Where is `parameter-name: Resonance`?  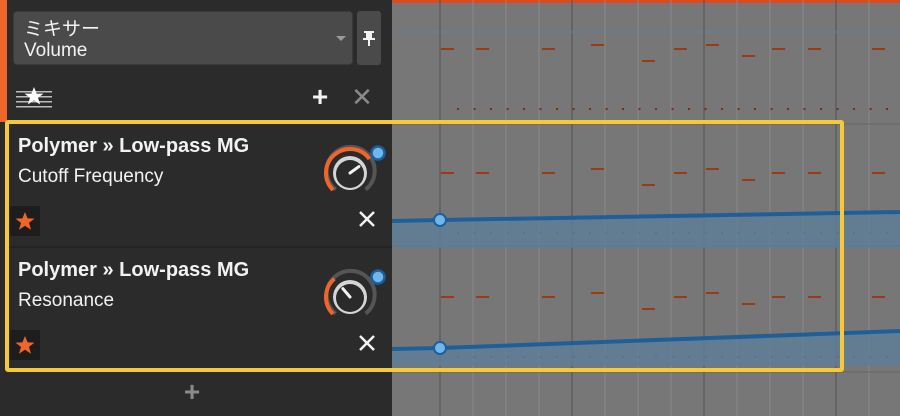
parameter-name: Resonance is located at coordinates (66, 300).